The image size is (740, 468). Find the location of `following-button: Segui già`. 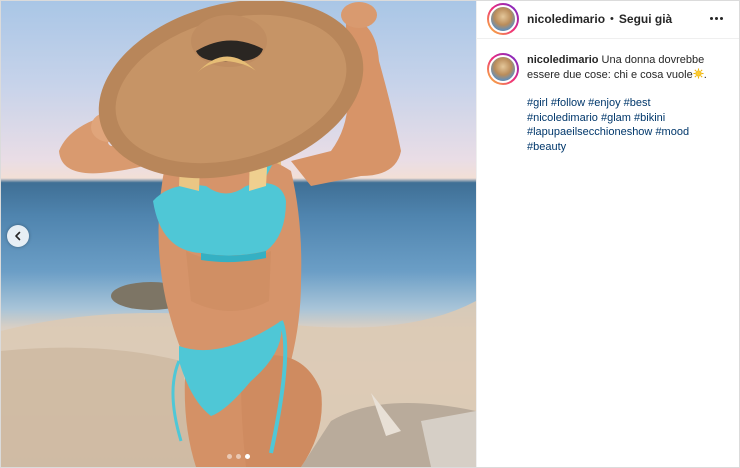

following-button: Segui già is located at coordinates (645, 19).